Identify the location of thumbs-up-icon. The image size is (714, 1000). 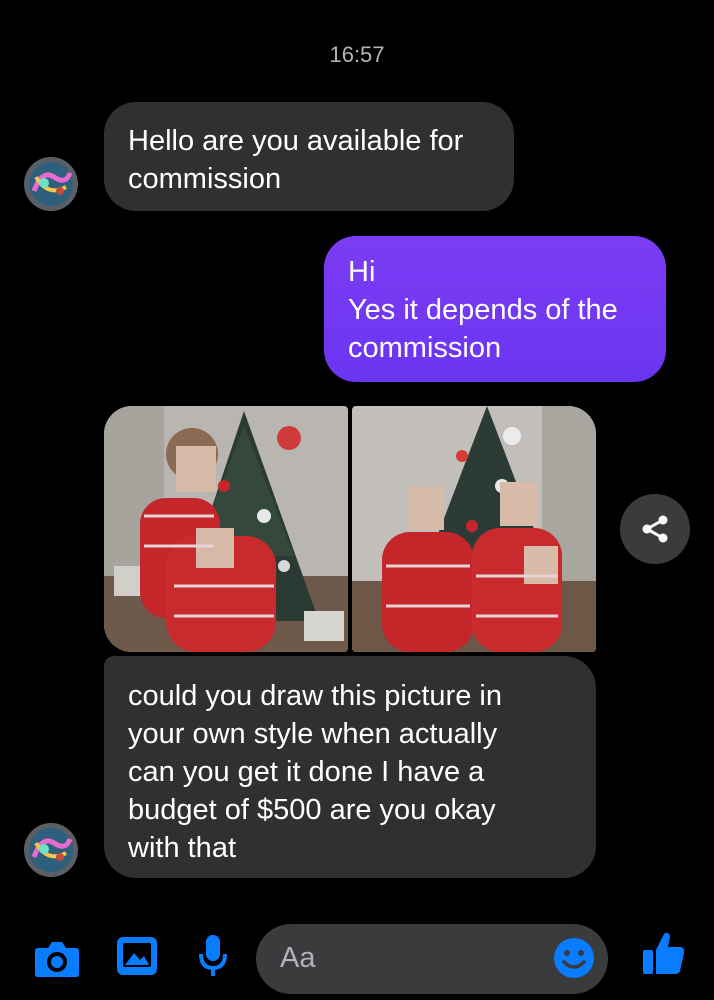
(664, 955).